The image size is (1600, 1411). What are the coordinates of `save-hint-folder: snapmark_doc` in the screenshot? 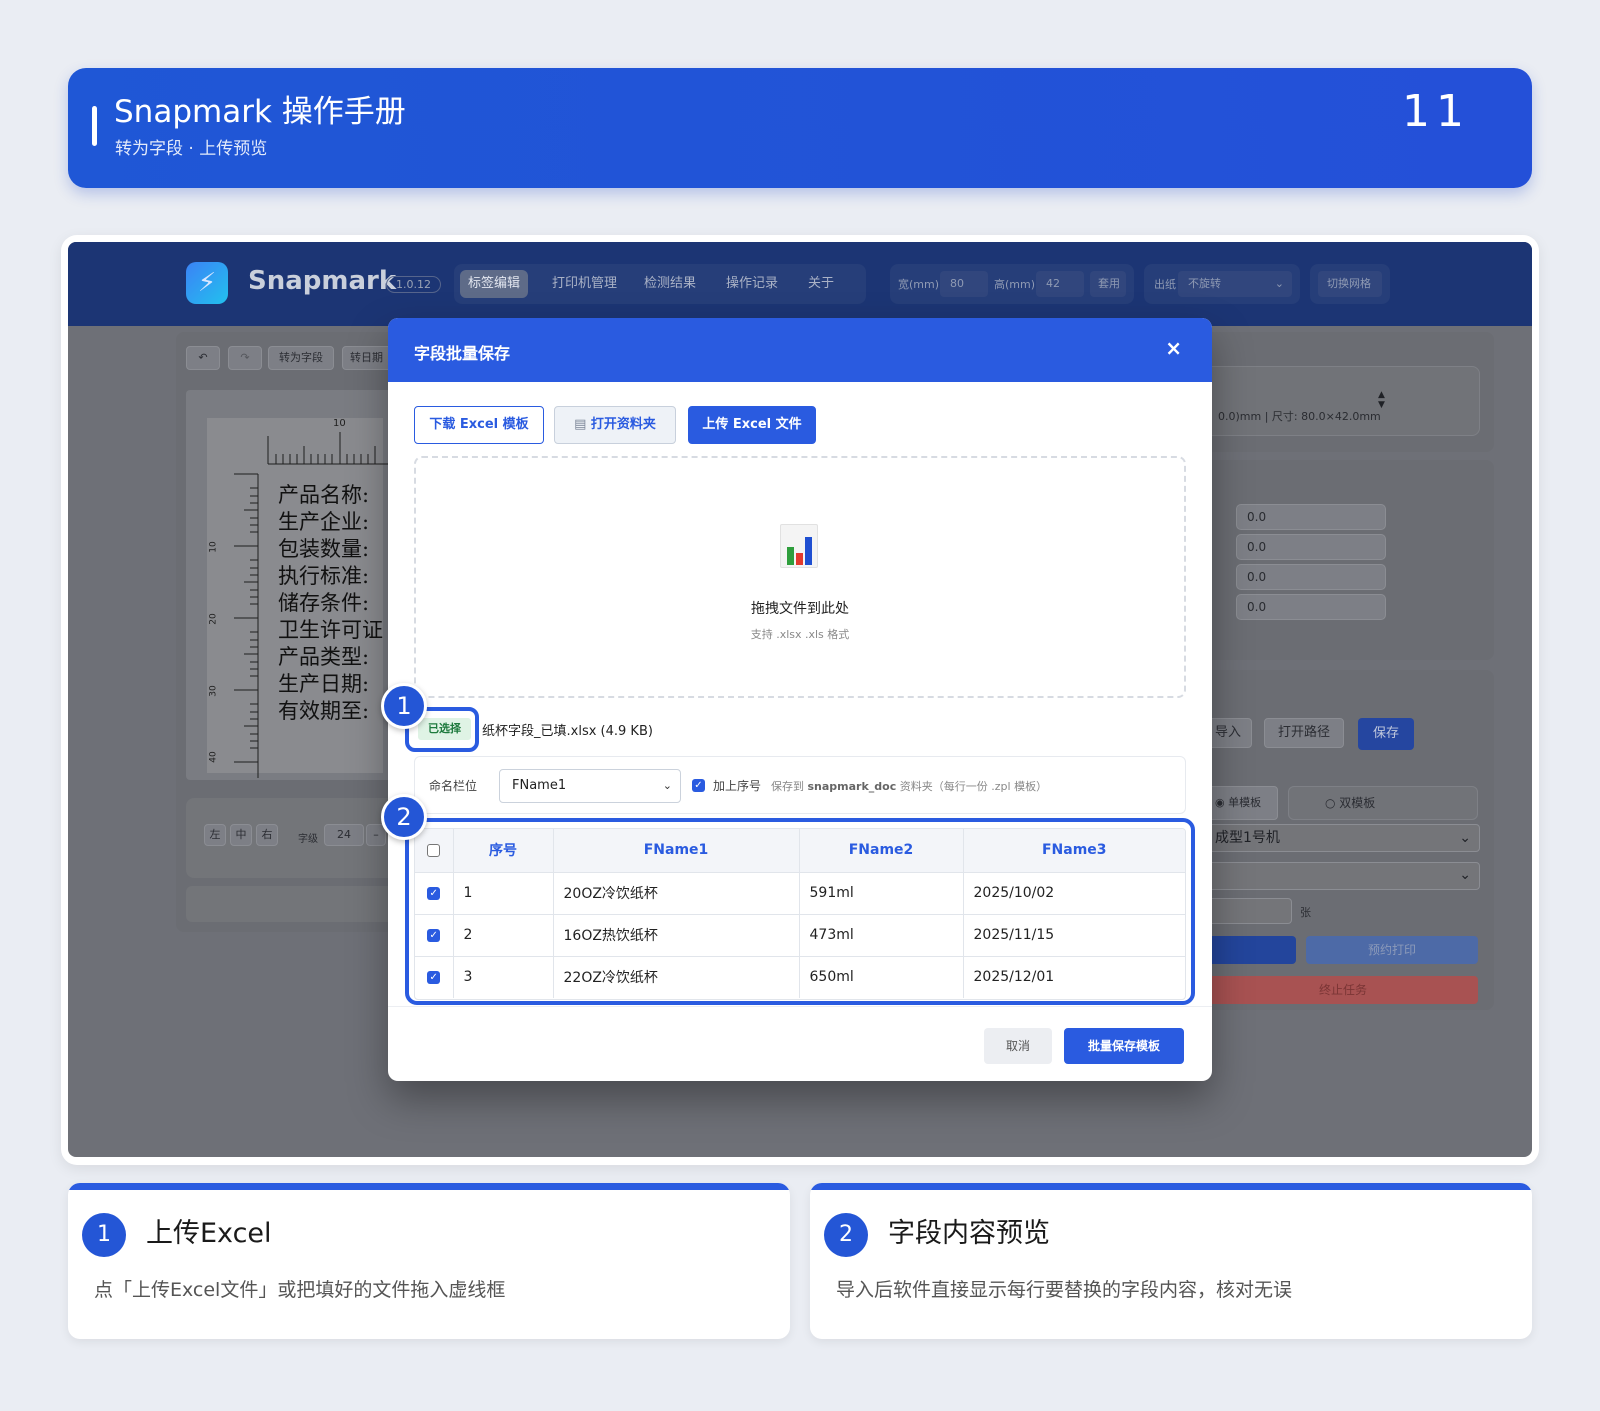 It's located at (852, 786).